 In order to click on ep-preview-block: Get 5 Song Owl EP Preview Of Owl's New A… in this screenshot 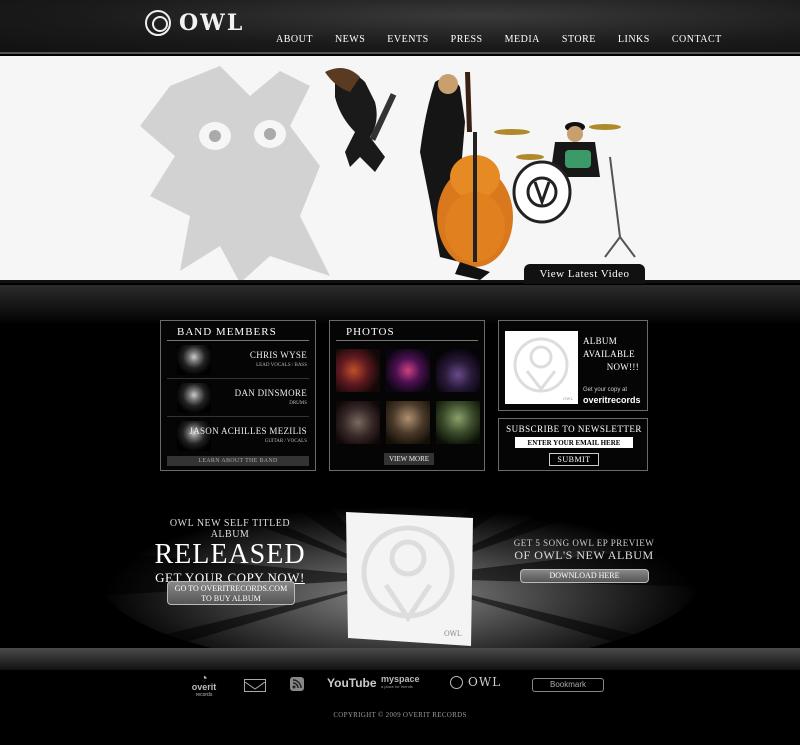, I will do `click(584, 550)`.